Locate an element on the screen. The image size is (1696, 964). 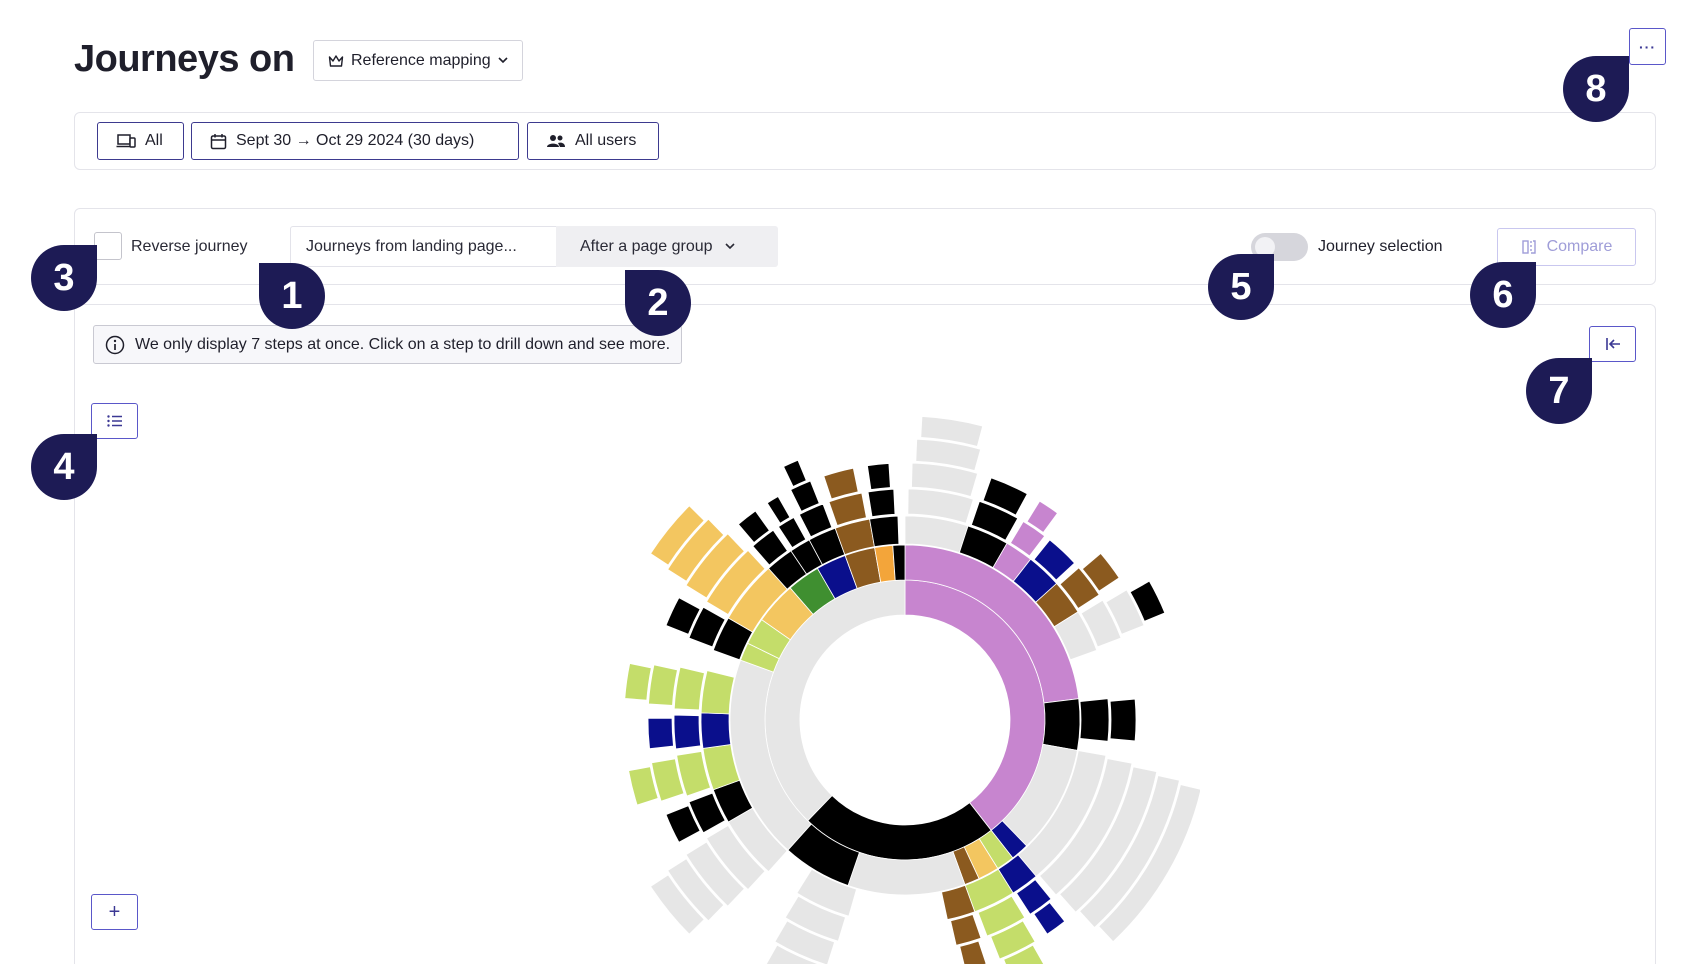
callout-3: 3 is located at coordinates (64, 278).